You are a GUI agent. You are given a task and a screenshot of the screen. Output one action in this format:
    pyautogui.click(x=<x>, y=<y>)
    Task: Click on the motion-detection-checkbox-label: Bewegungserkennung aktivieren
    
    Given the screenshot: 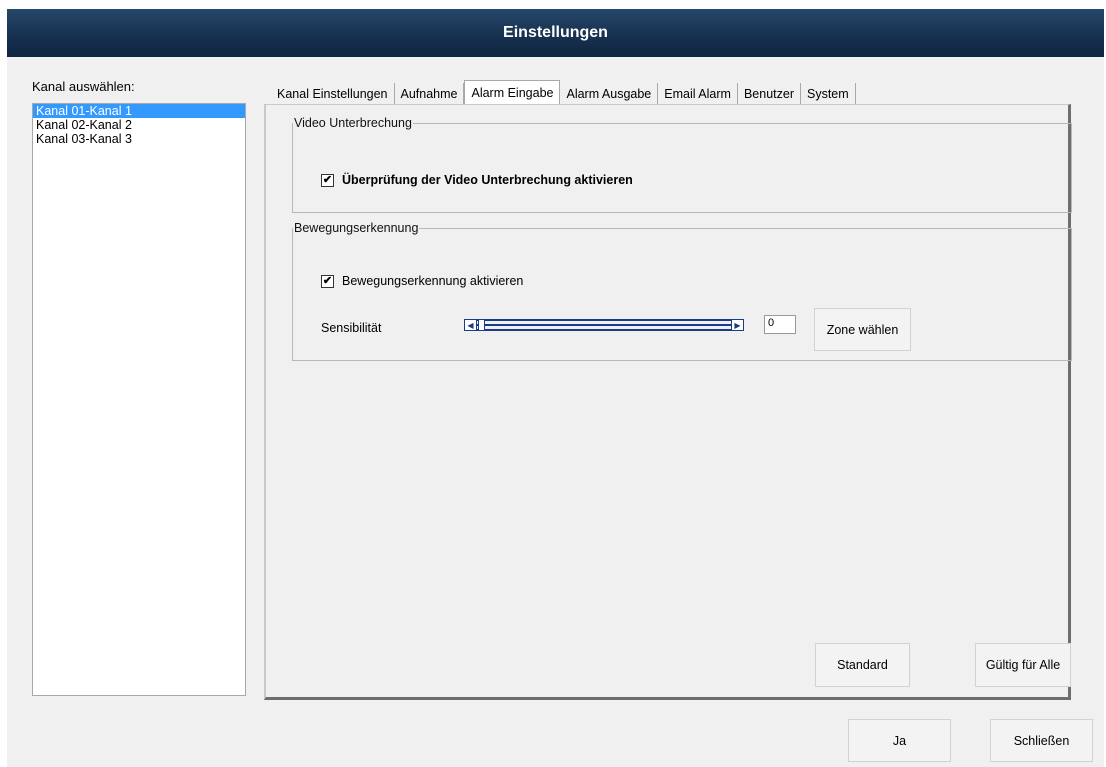 What is the action you would take?
    pyautogui.click(x=433, y=281)
    